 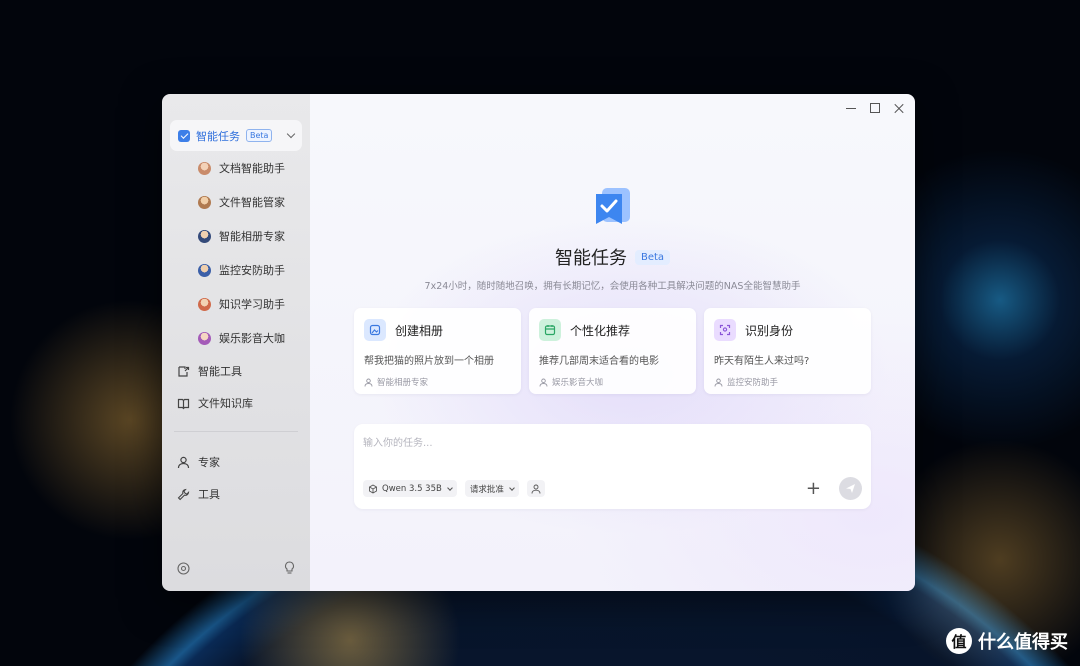 What do you see at coordinates (590, 258) in the screenshot?
I see `page-title: 智能任务` at bounding box center [590, 258].